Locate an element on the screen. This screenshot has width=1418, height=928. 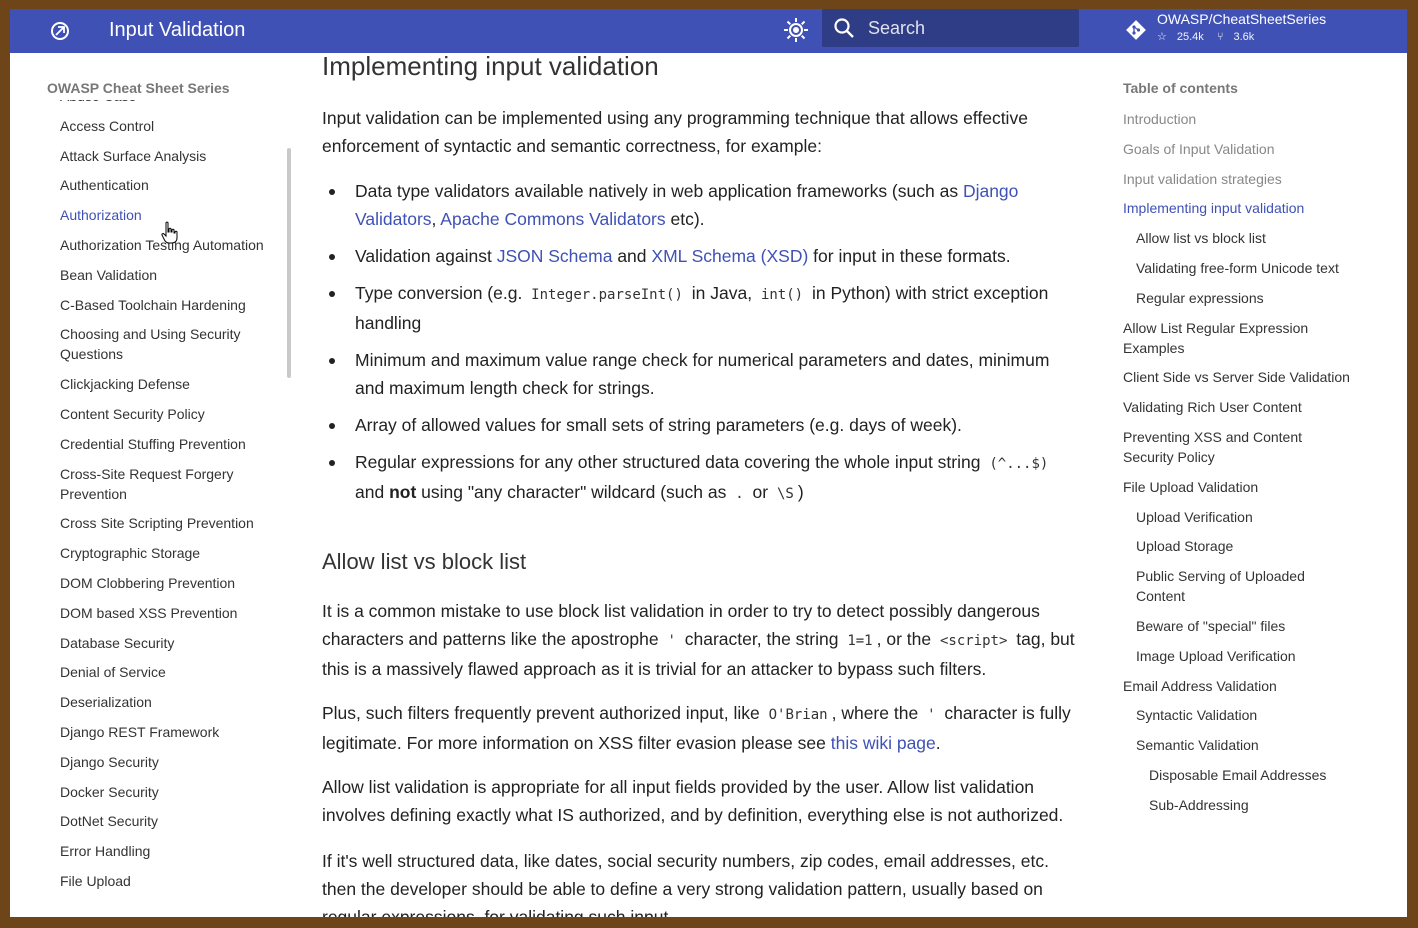
toc-item: Syntactic Validation is located at coordinates (1238, 715).